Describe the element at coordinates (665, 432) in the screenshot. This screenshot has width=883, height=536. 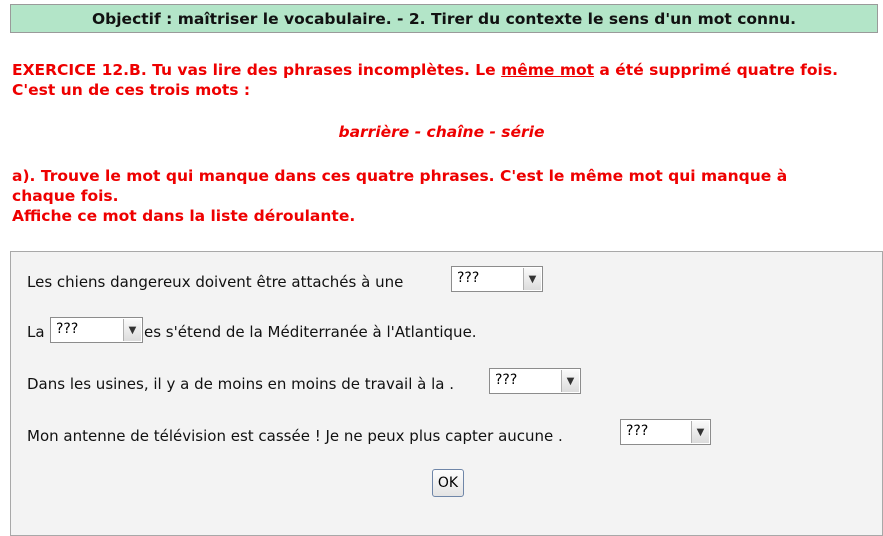
I see `word-select-4: ??? ▼` at that location.